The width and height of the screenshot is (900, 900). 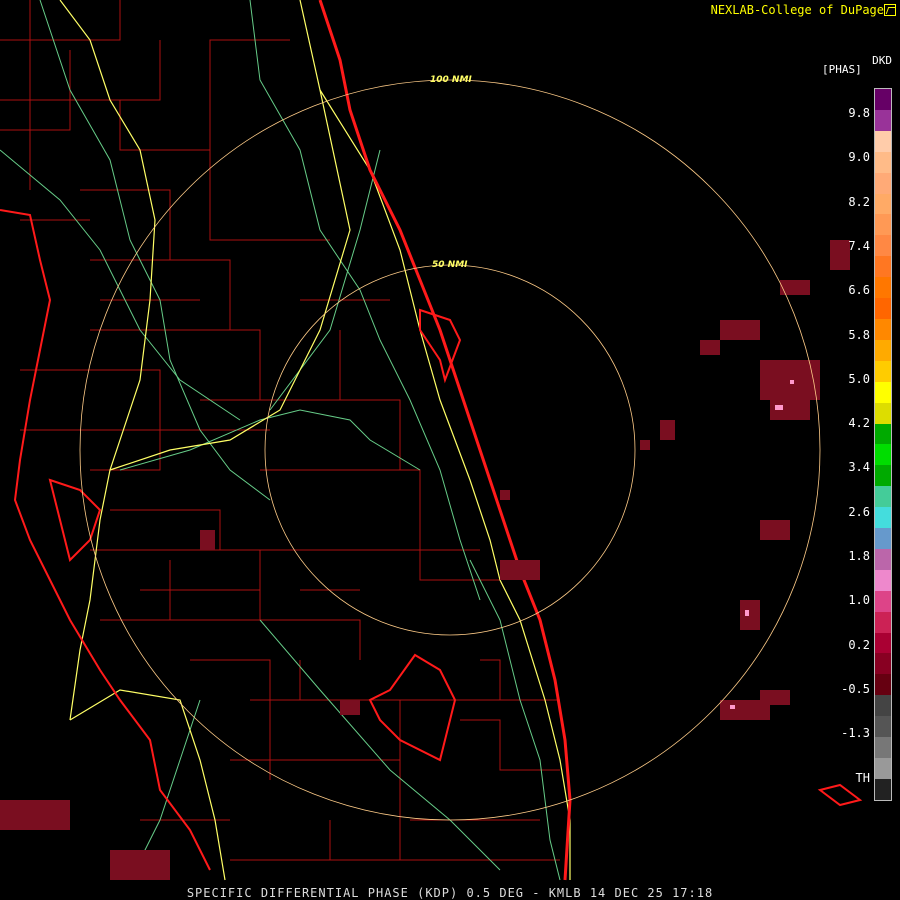 What do you see at coordinates (842, 69) in the screenshot?
I see `unit-label: [PHAS]` at bounding box center [842, 69].